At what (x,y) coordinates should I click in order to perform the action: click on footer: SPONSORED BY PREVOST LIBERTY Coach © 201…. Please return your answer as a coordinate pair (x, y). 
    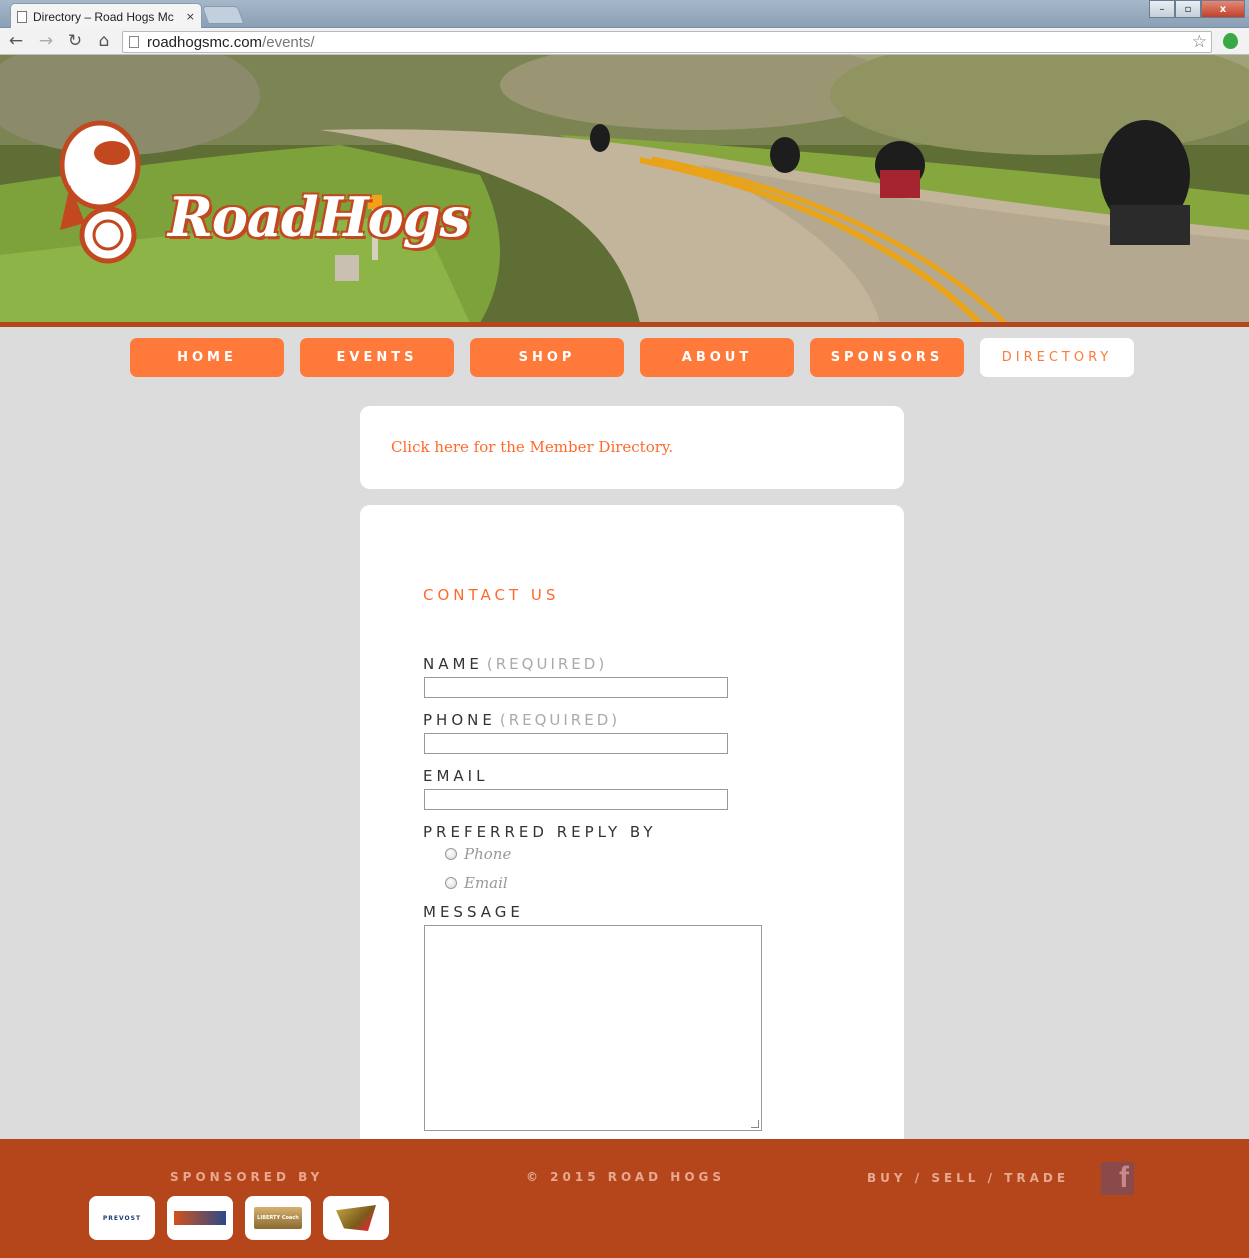
    Looking at the image, I should click on (624, 1198).